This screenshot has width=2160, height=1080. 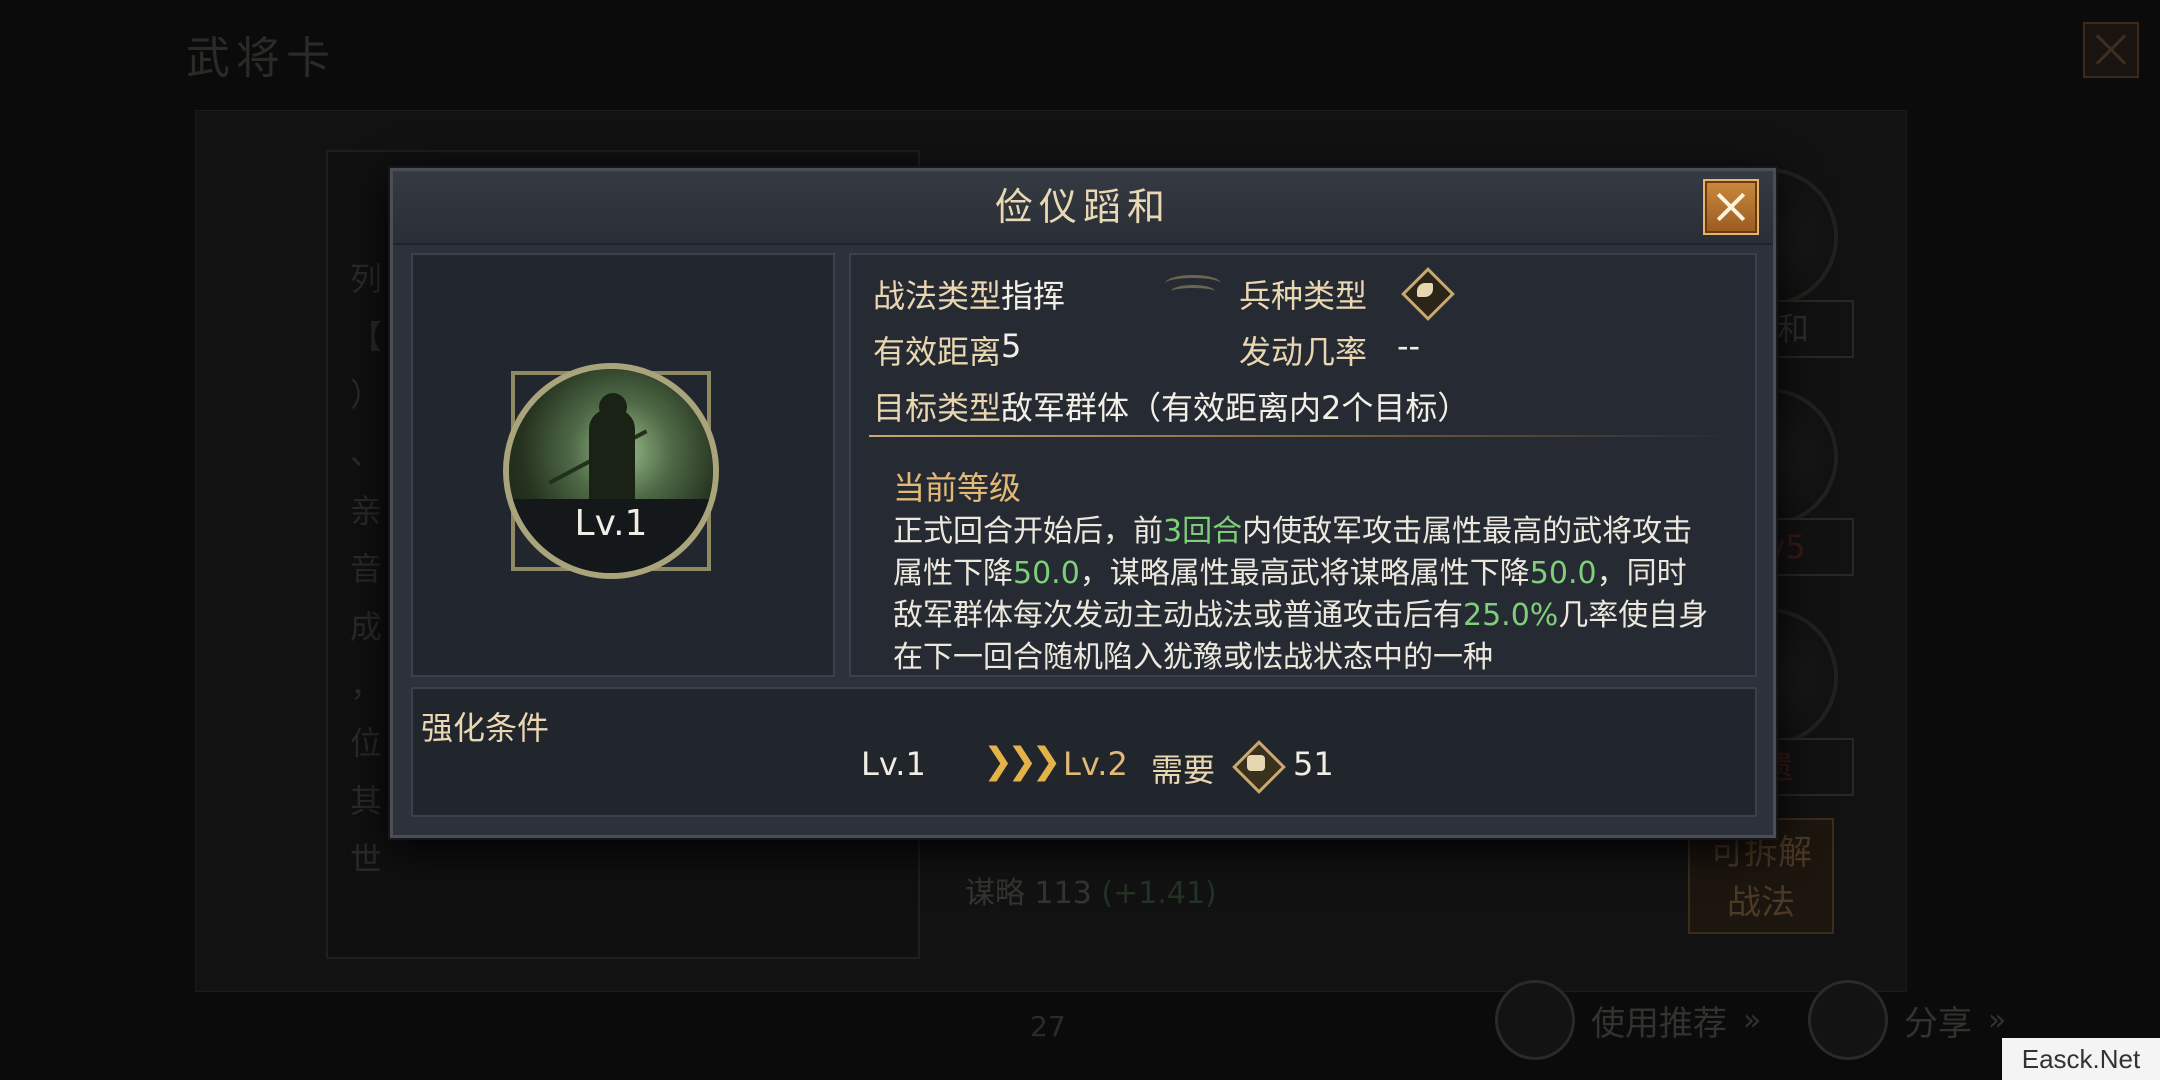 What do you see at coordinates (1299, 436) in the screenshot?
I see `divider` at bounding box center [1299, 436].